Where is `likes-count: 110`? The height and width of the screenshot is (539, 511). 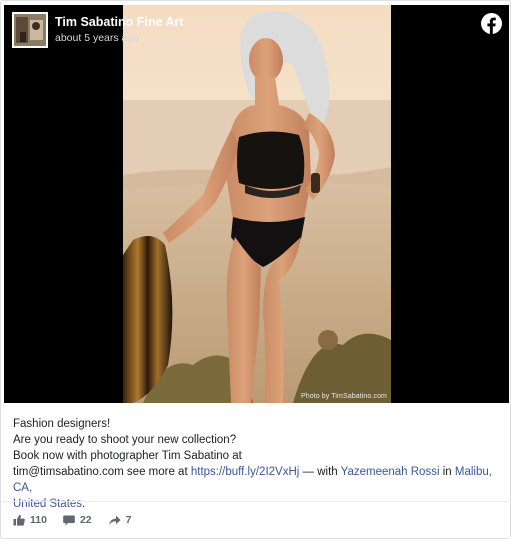
likes-count: 110 is located at coordinates (38, 520).